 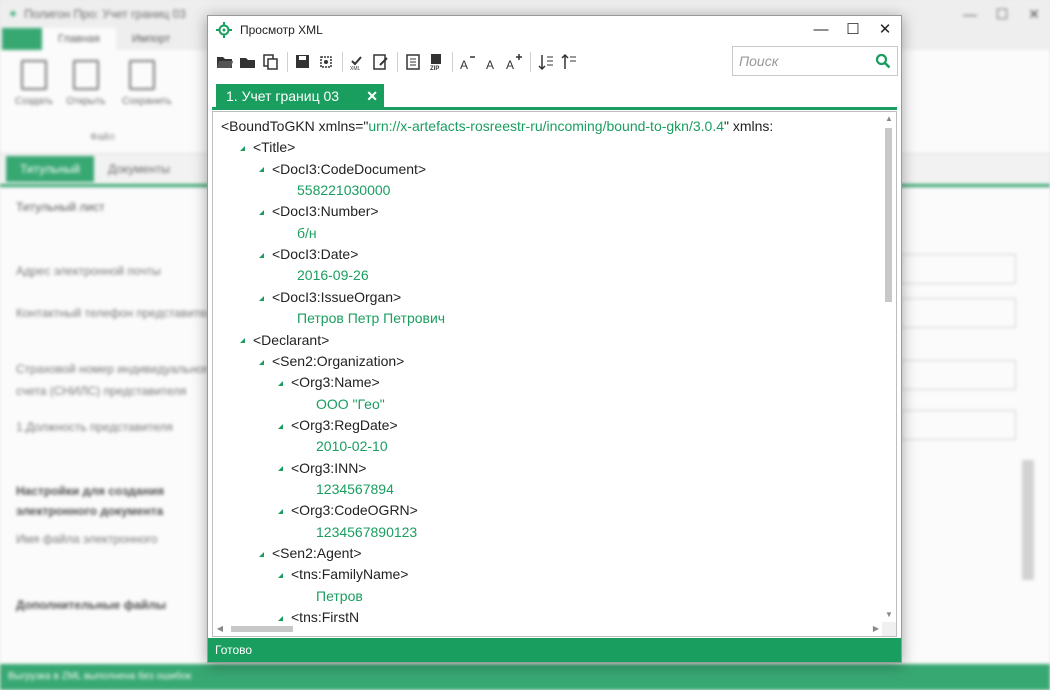 I want to click on open-folder-button, so click(x=247, y=62).